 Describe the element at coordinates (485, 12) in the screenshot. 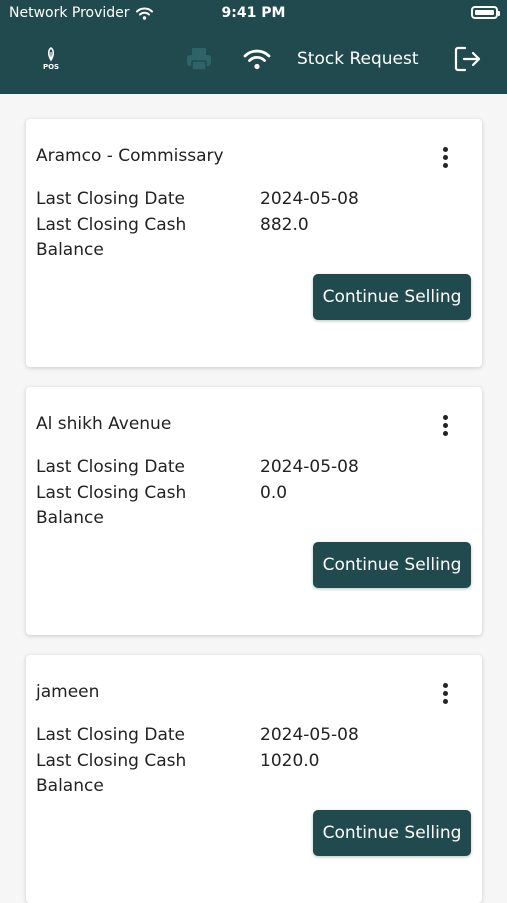

I see `battery-icon` at that location.